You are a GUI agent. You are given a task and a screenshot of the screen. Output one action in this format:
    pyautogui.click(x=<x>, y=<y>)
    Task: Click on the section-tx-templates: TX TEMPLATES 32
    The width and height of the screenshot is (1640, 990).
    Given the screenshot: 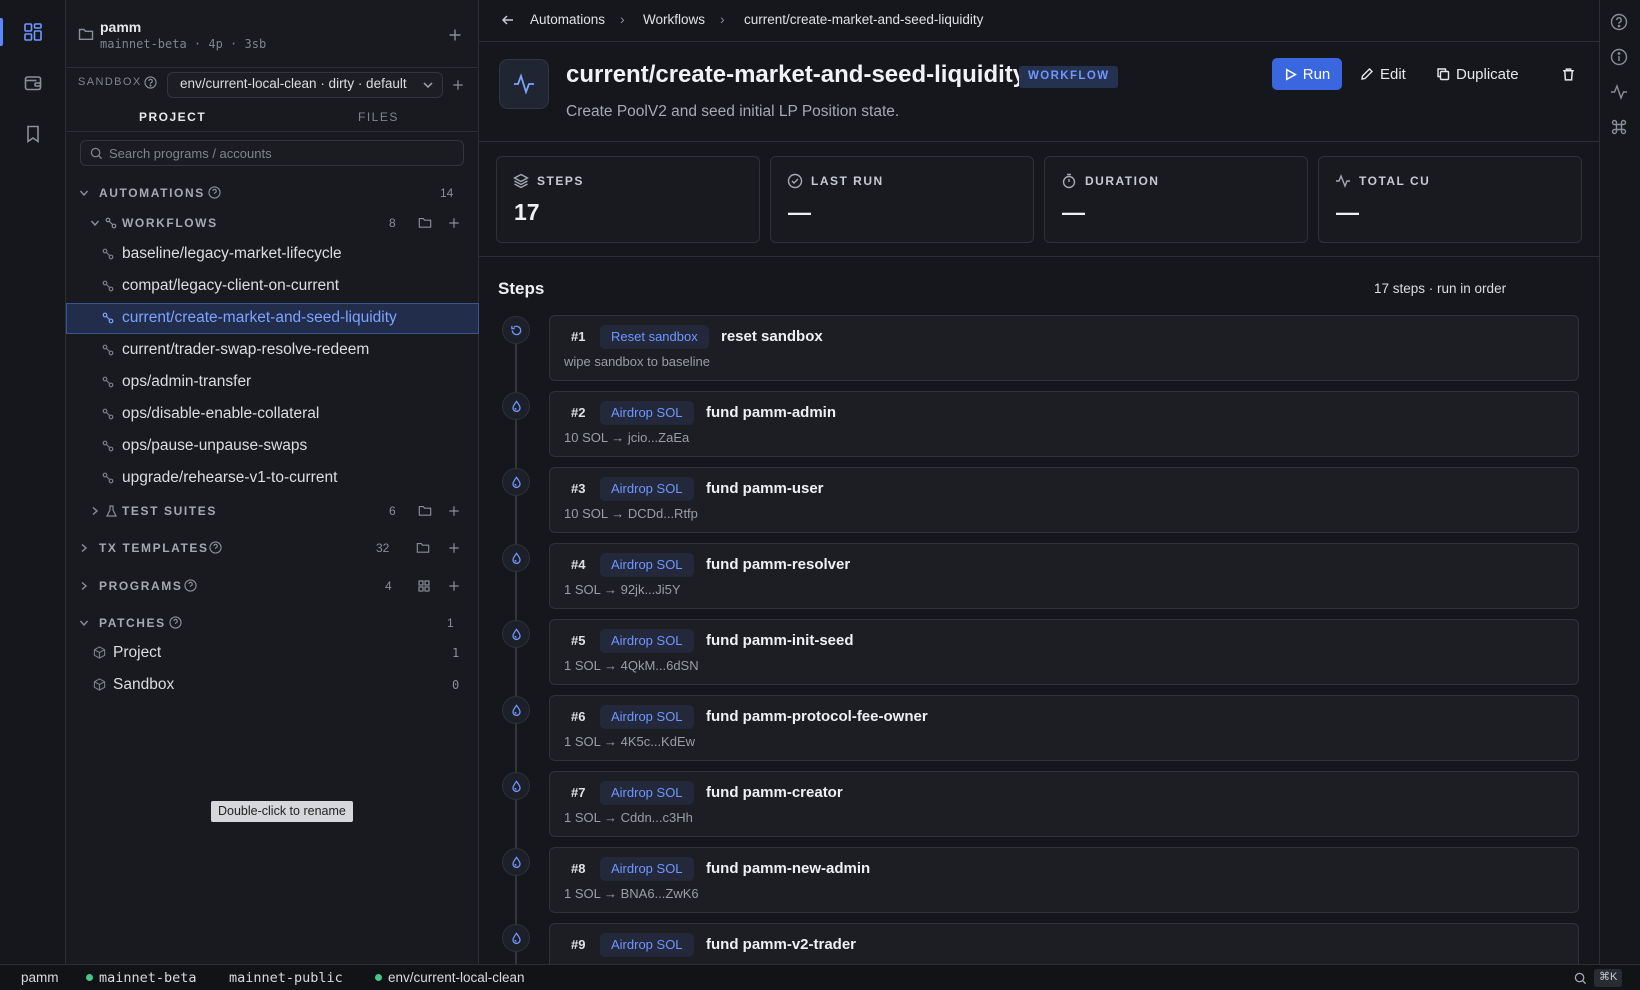 What is the action you would take?
    pyautogui.click(x=272, y=548)
    